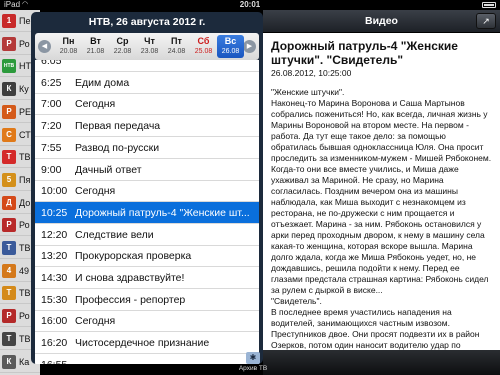  What do you see at coordinates (147, 191) in the screenshot?
I see `program-row: 10:00 Сегодня` at bounding box center [147, 191].